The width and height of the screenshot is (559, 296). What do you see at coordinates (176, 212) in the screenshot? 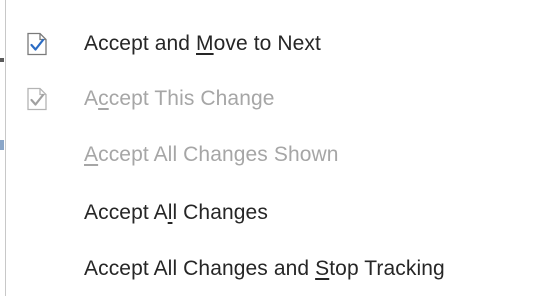
I see `menu-item-label: Accept All Changes` at bounding box center [176, 212].